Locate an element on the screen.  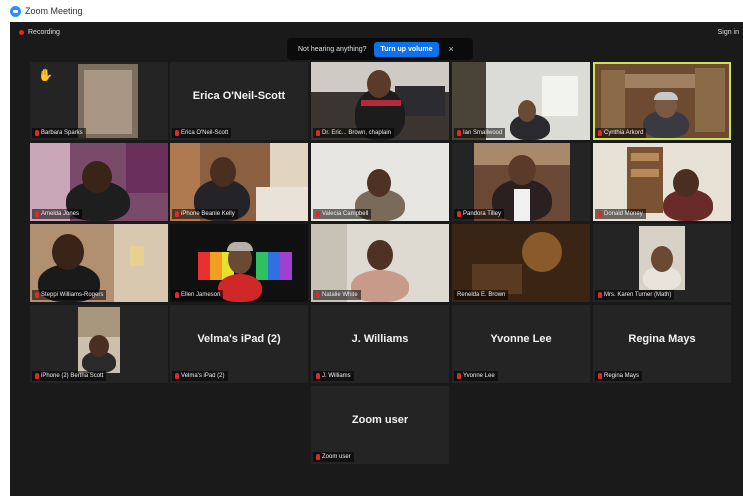
name-label: Donald Money is located at coordinates (620, 214).